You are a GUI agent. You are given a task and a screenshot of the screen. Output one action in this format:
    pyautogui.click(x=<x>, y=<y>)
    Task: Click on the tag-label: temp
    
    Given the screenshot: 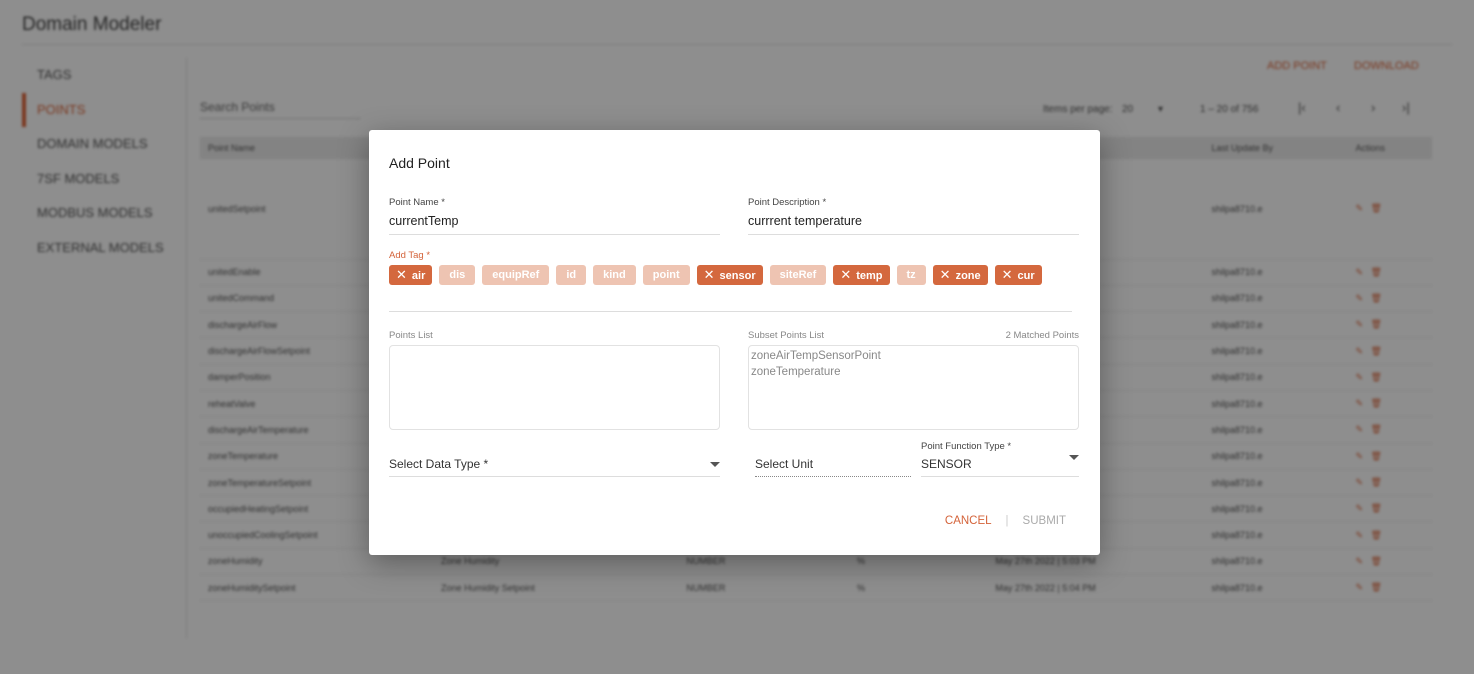 What is the action you would take?
    pyautogui.click(x=869, y=276)
    